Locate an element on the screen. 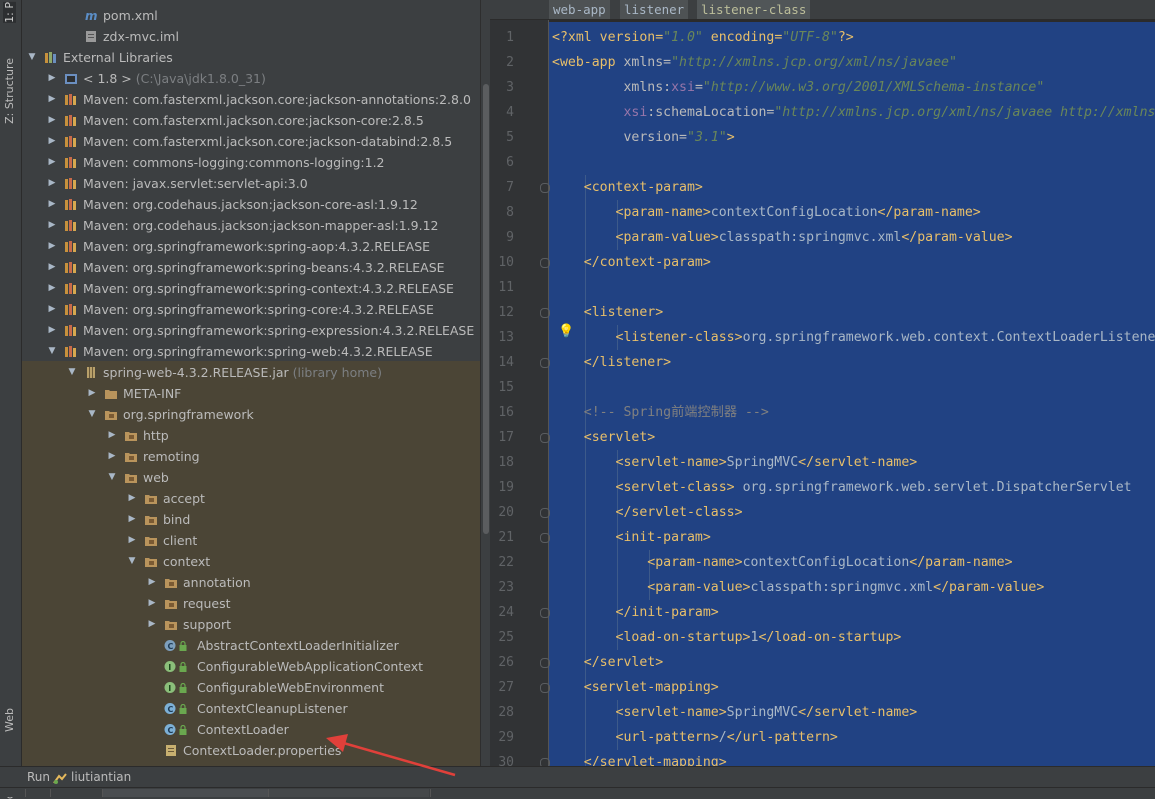  tree-row: ▶ remoting is located at coordinates (251, 456).